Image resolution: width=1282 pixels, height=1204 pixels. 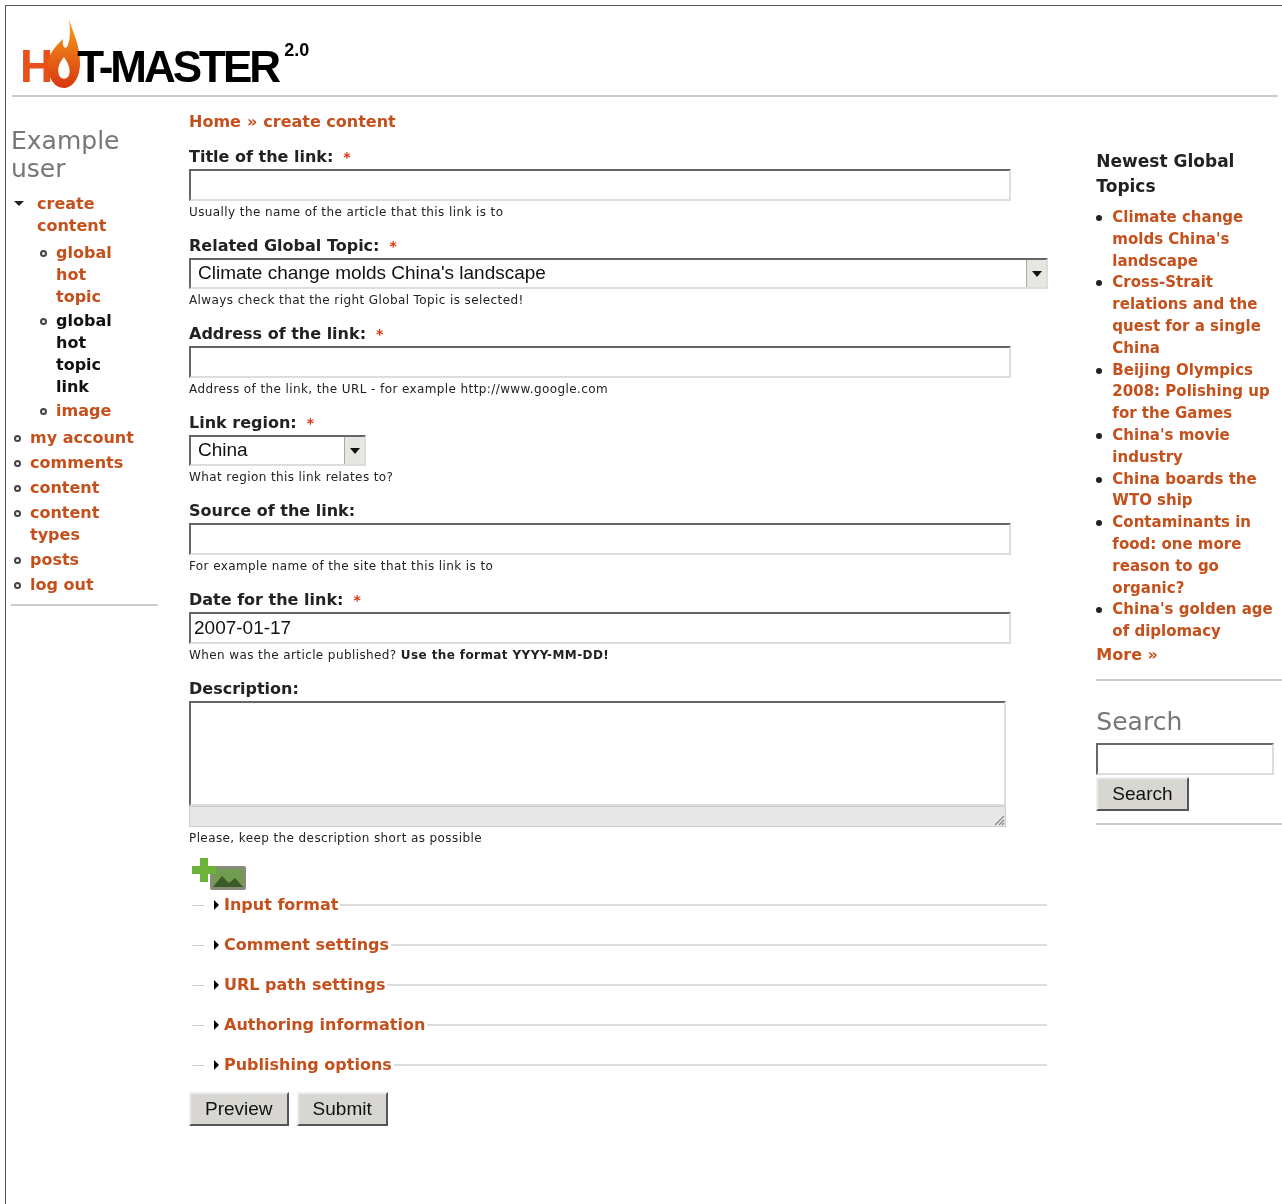 I want to click on menu-link: image, so click(x=92, y=411).